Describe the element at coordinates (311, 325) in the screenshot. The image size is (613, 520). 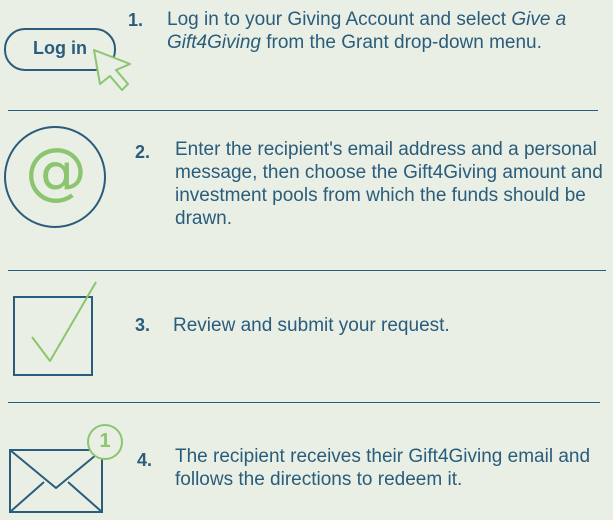
I see `step-3-text: Review and submit your request.` at that location.